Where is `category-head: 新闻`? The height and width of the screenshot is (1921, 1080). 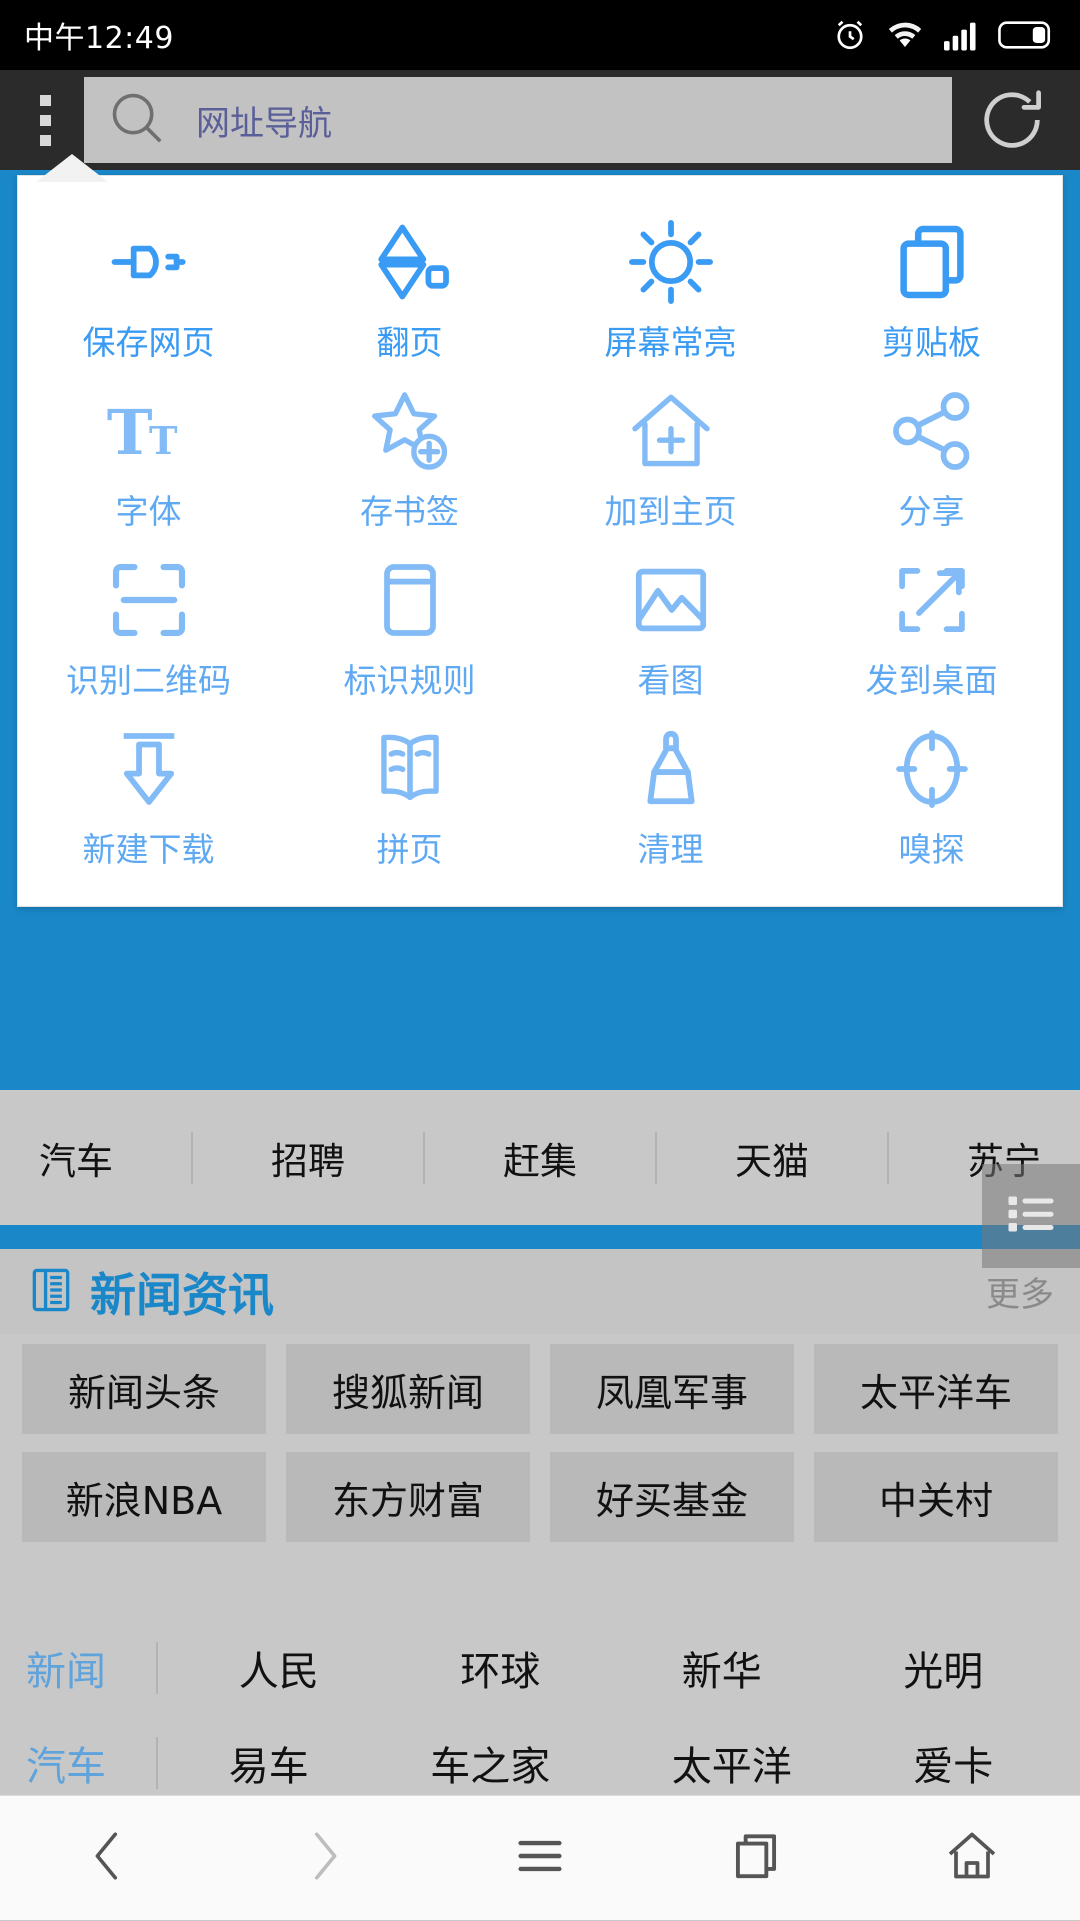 category-head: 新闻 is located at coordinates (91, 1668).